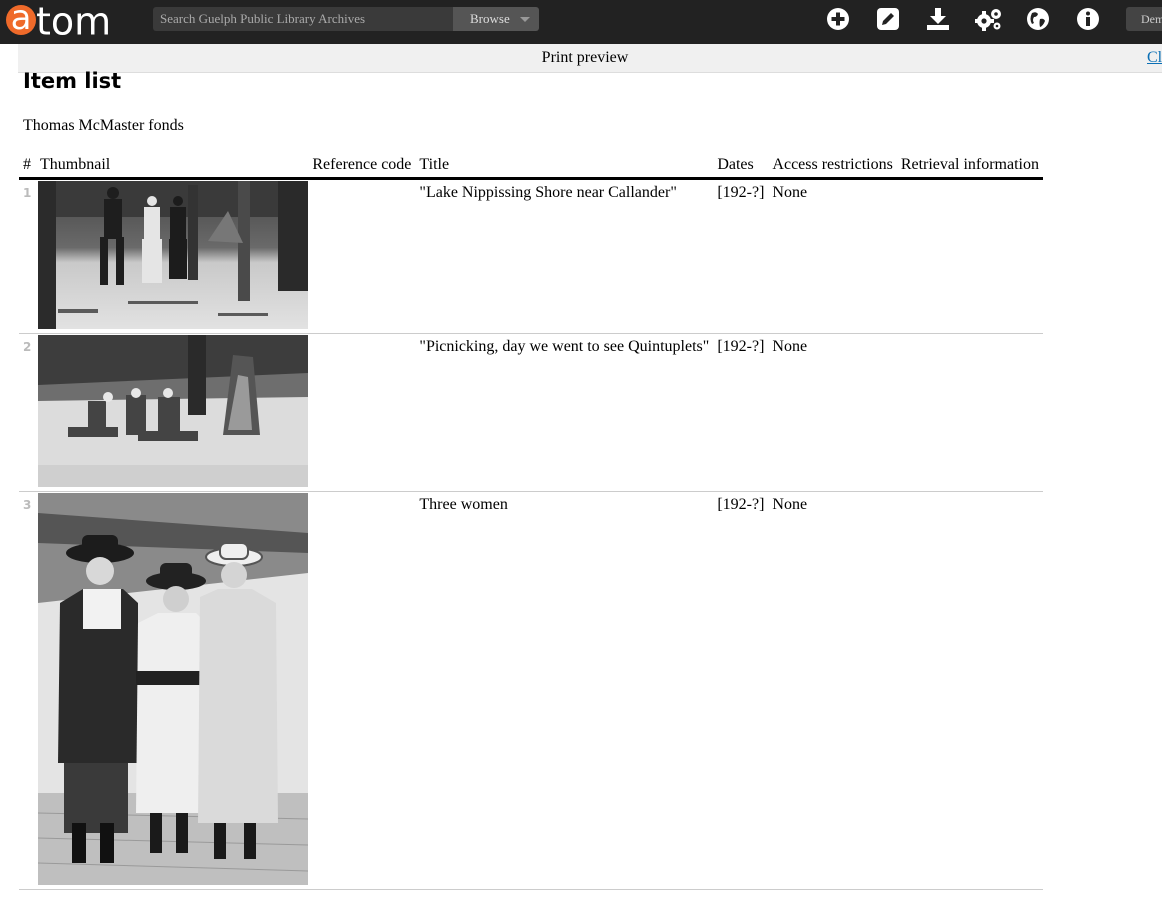  I want to click on column-header-reference-code: Reference code, so click(362, 166).